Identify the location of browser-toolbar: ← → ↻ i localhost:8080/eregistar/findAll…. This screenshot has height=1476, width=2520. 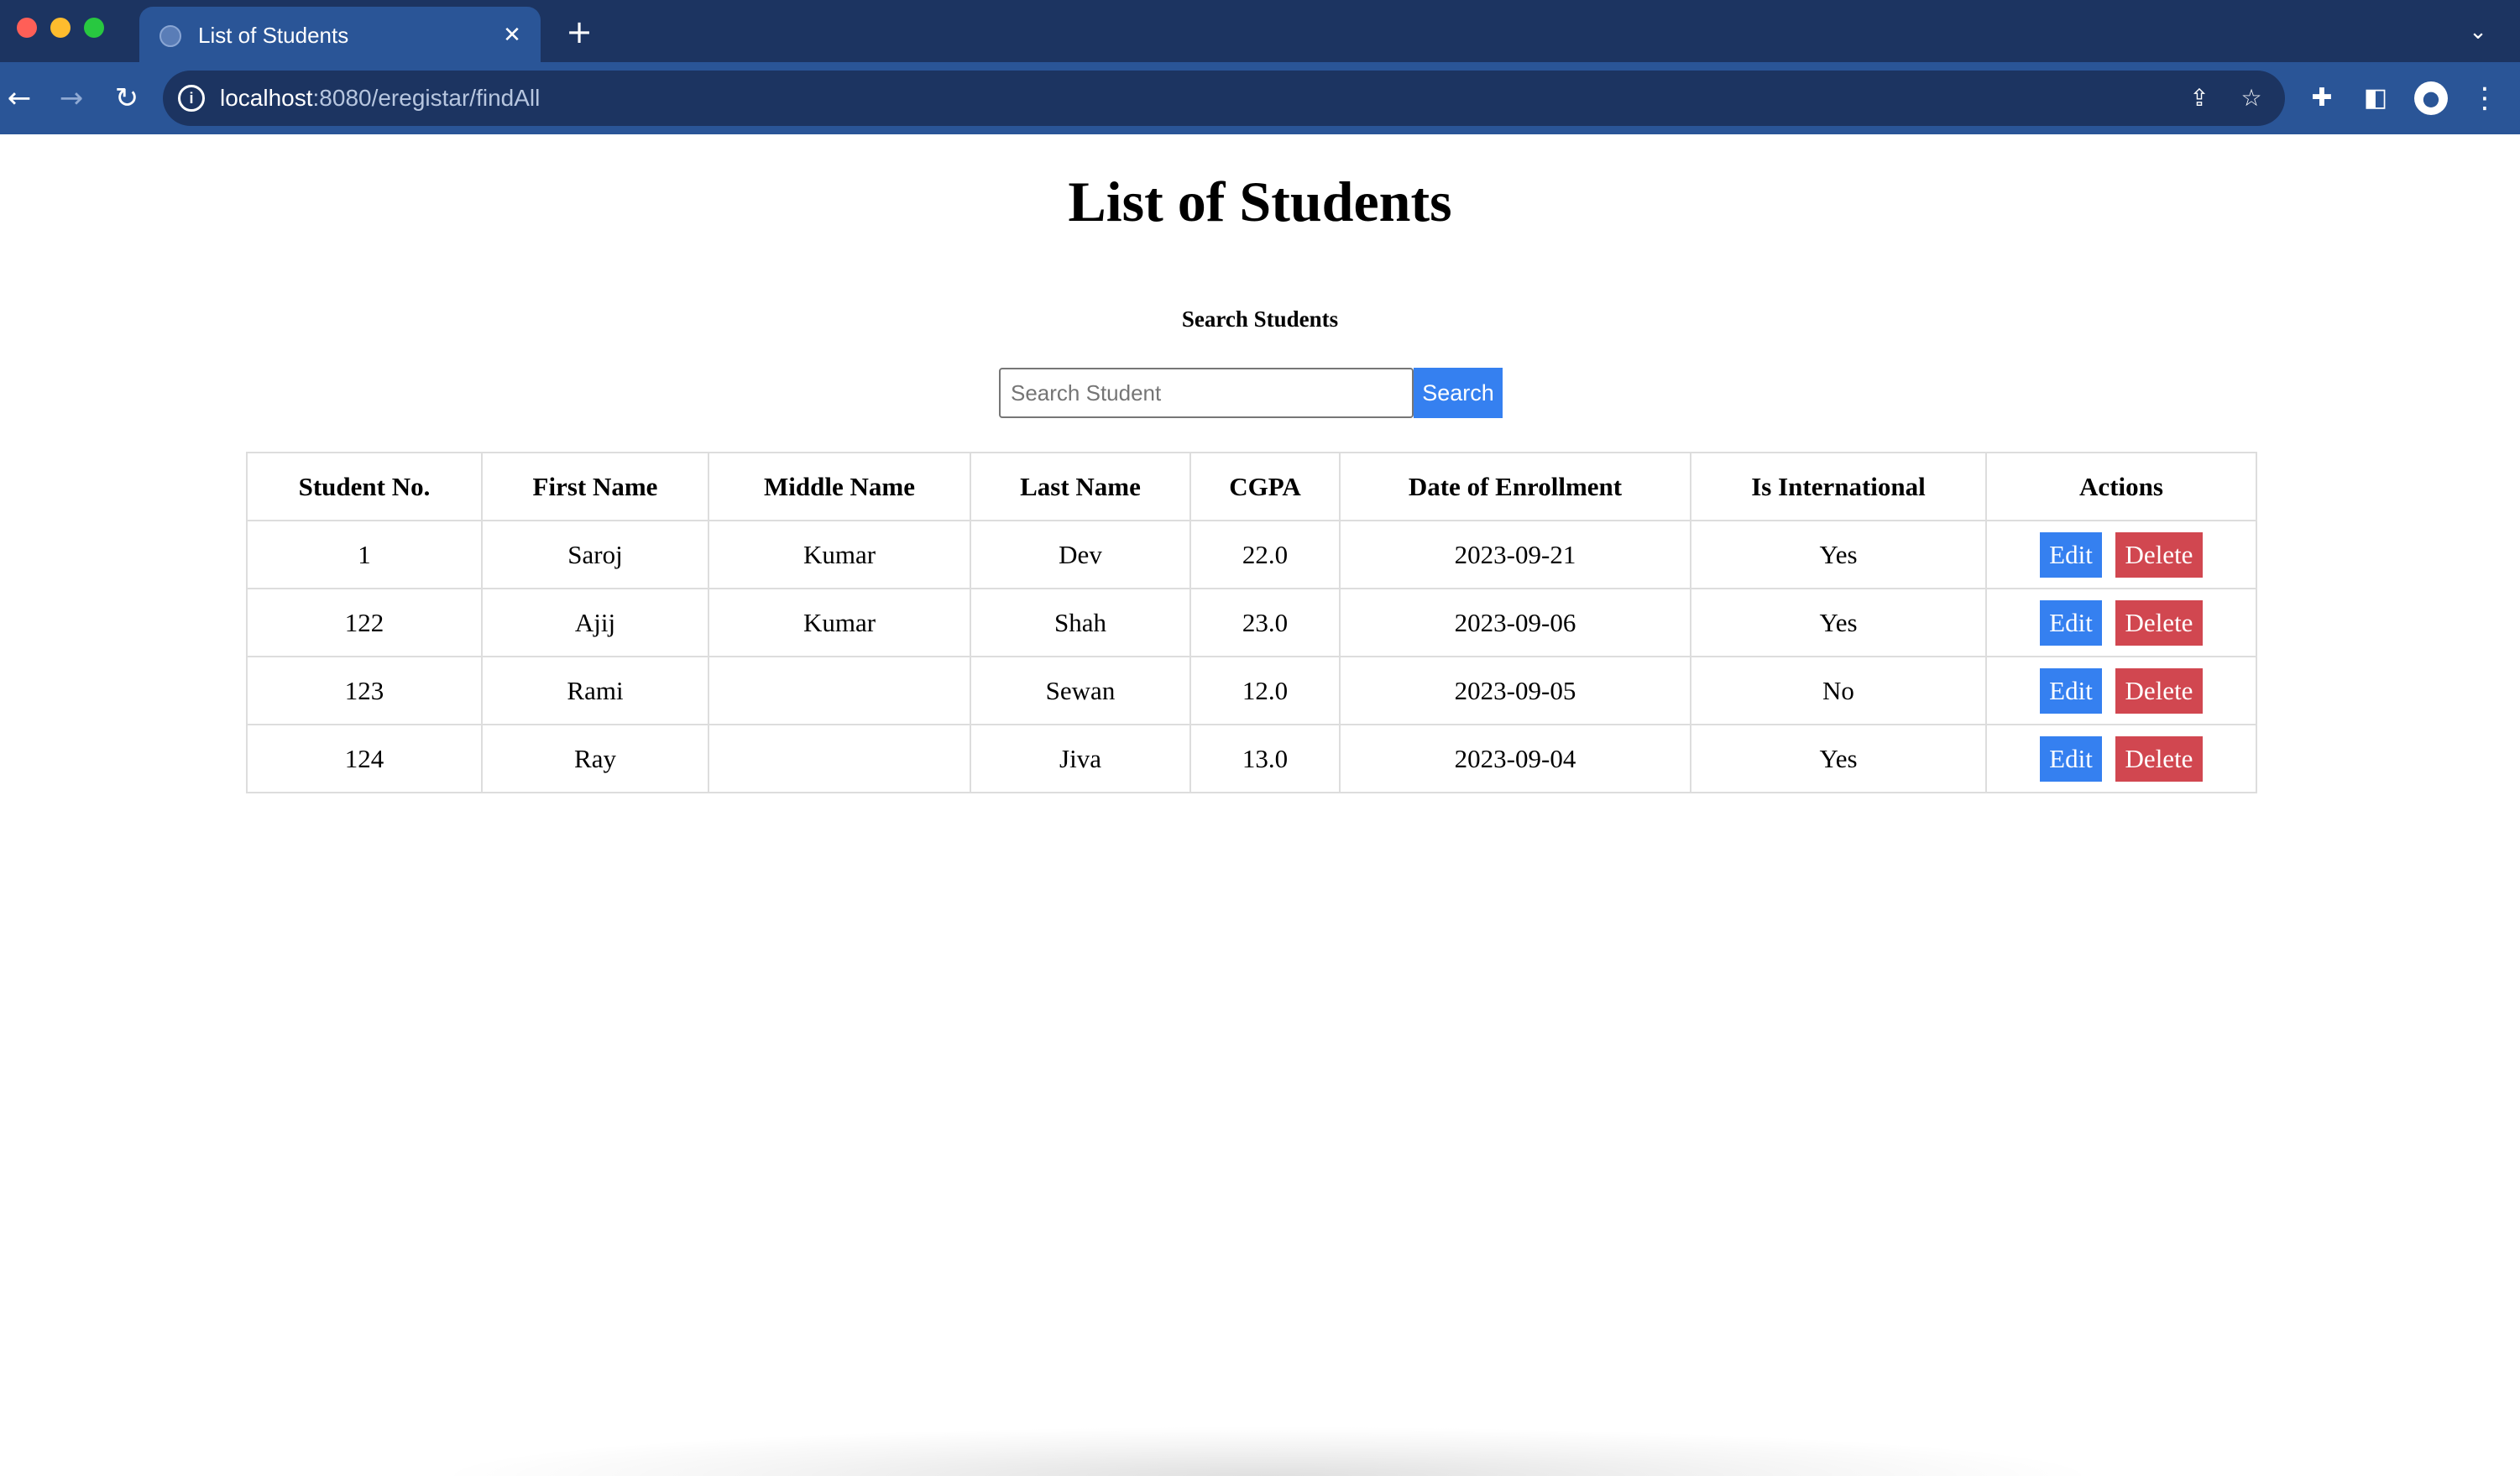
(1260, 98).